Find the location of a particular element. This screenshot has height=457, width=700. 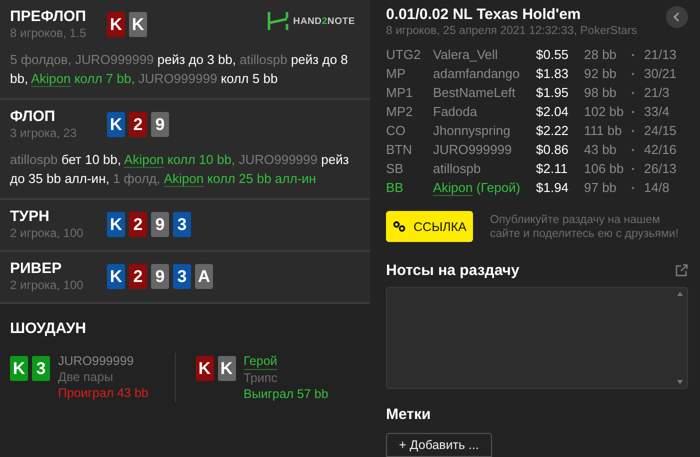

scroll-up-icon is located at coordinates (680, 294).